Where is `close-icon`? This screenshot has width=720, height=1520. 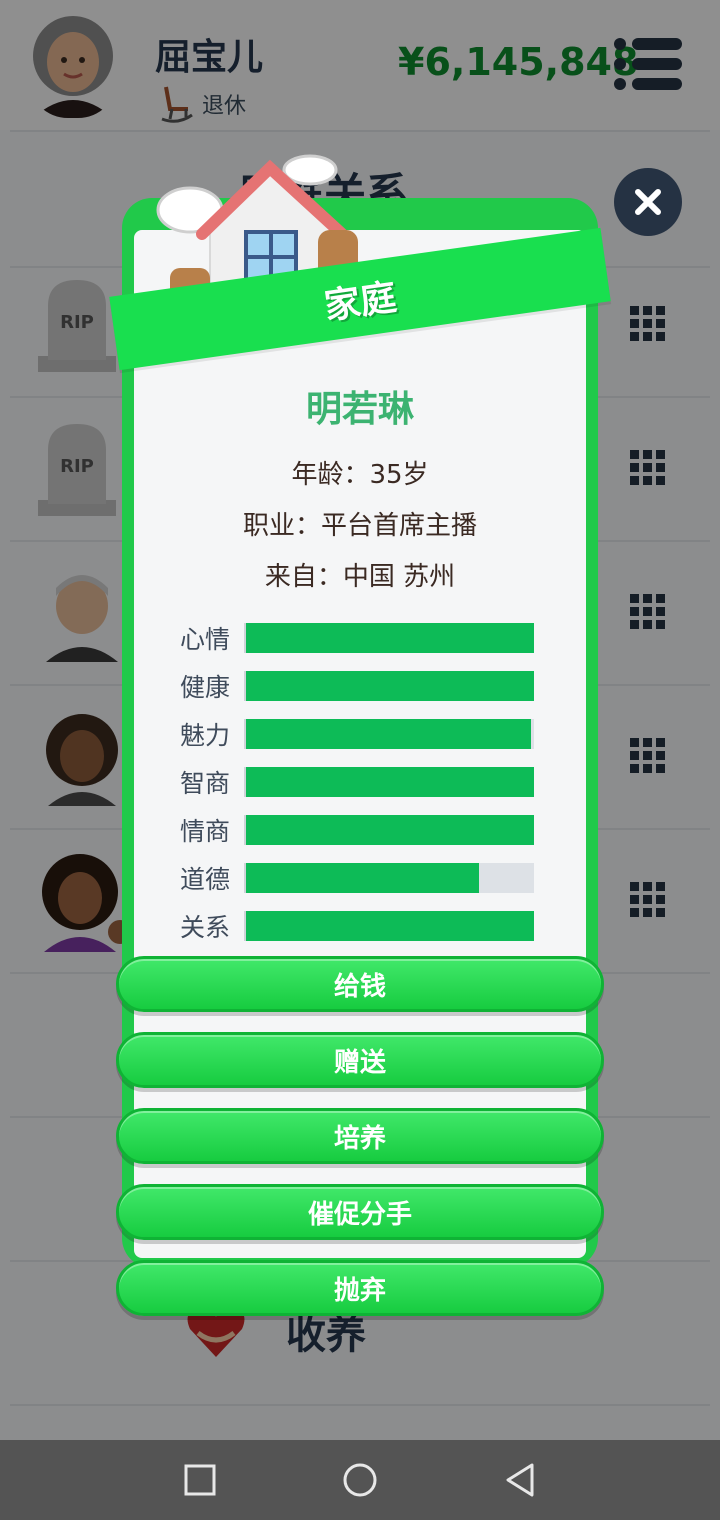 close-icon is located at coordinates (648, 202).